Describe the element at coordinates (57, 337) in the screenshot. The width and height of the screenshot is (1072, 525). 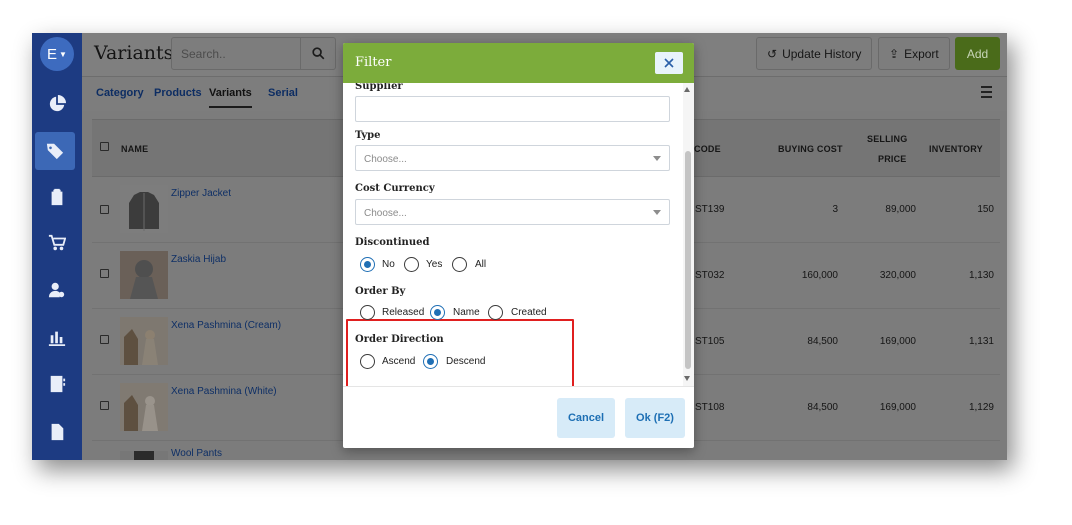
I see `sidebar-item-reports` at that location.